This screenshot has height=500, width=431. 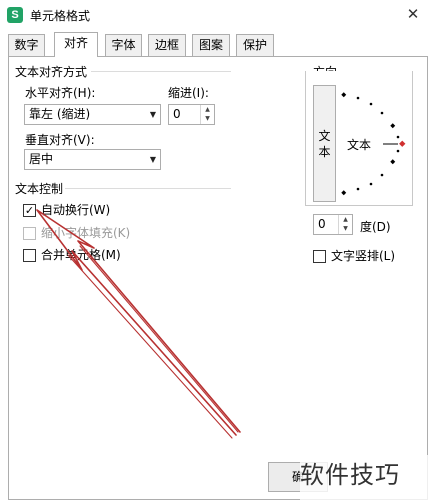 I want to click on wrap-text-label: 自动换行(W), so click(x=76, y=210).